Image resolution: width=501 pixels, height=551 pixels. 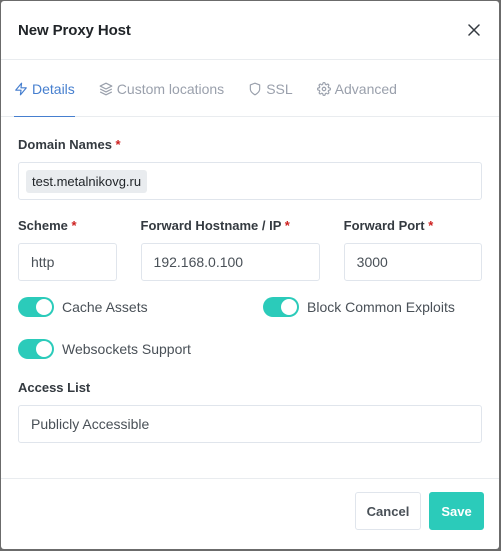 I want to click on shield-icon, so click(x=255, y=89).